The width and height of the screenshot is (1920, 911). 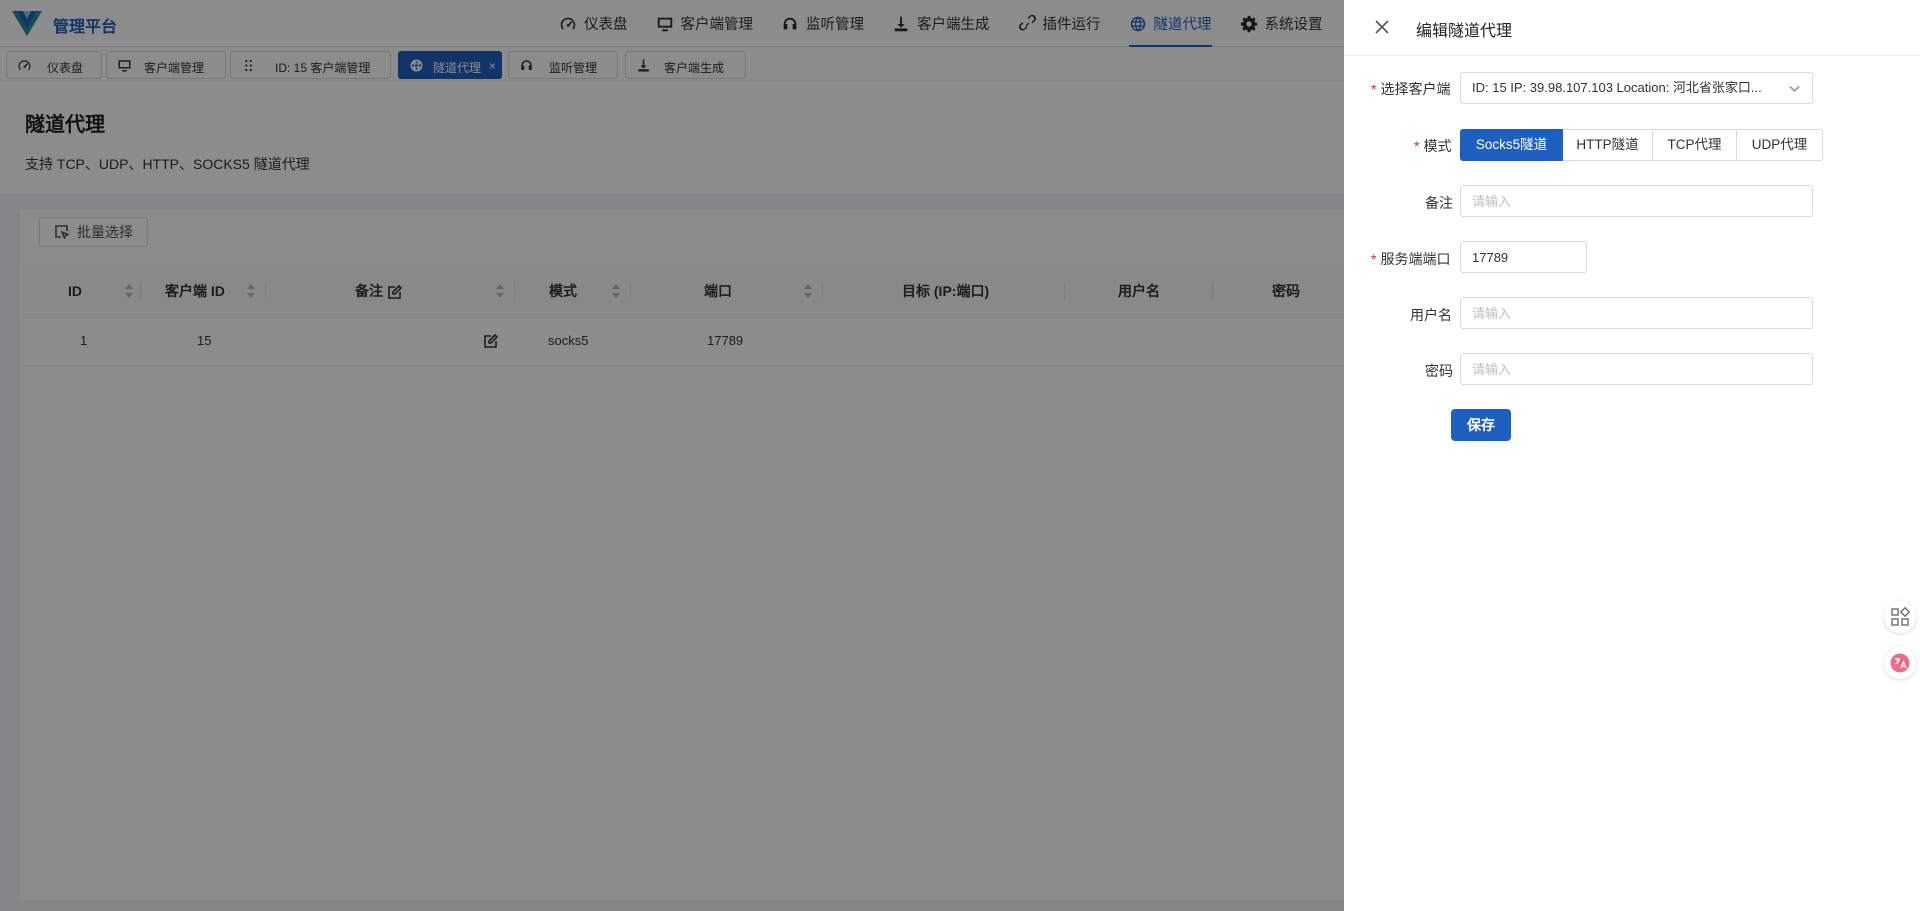 What do you see at coordinates (1523, 257) in the screenshot?
I see `server-port-input` at bounding box center [1523, 257].